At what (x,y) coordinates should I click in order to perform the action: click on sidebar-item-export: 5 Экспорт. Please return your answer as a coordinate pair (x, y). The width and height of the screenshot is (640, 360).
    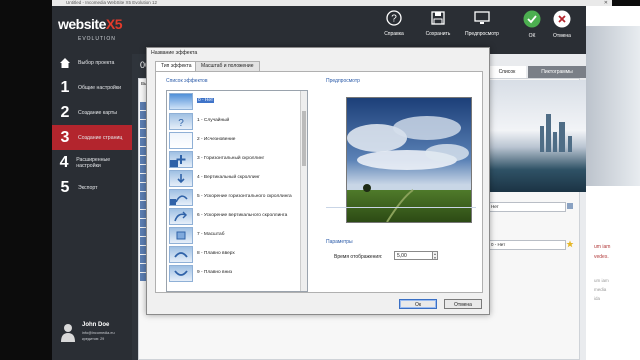
    Looking at the image, I should click on (92, 187).